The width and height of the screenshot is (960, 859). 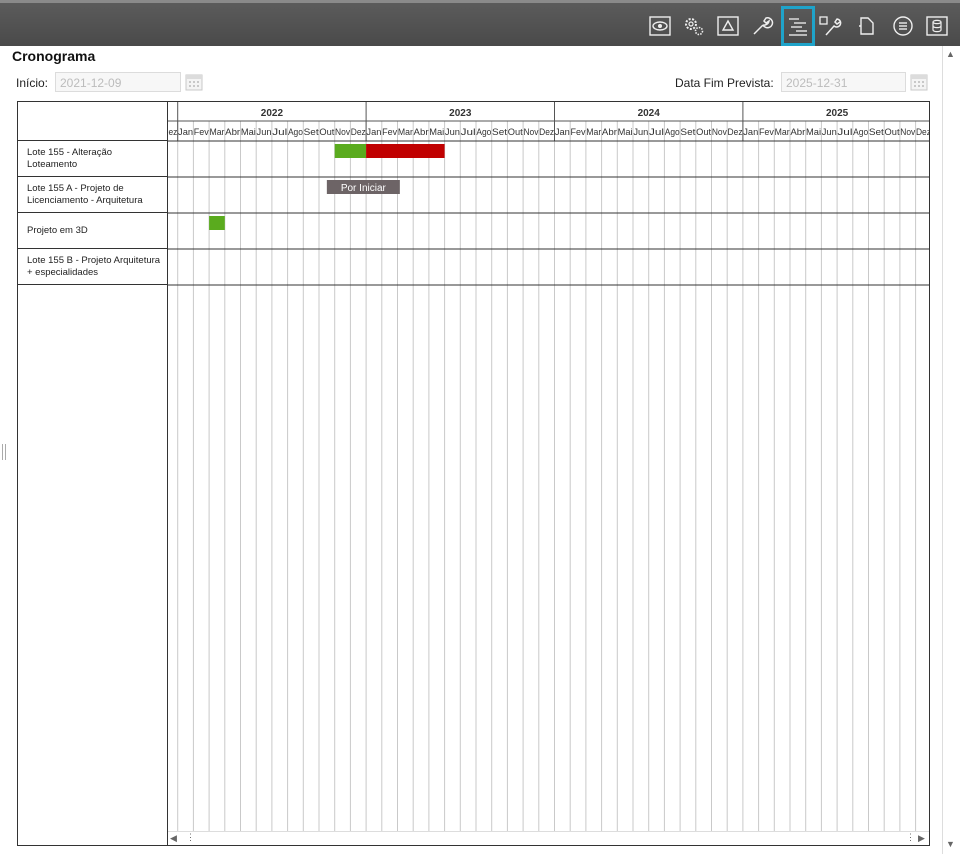 I want to click on year-label: 2022, so click(x=272, y=113).